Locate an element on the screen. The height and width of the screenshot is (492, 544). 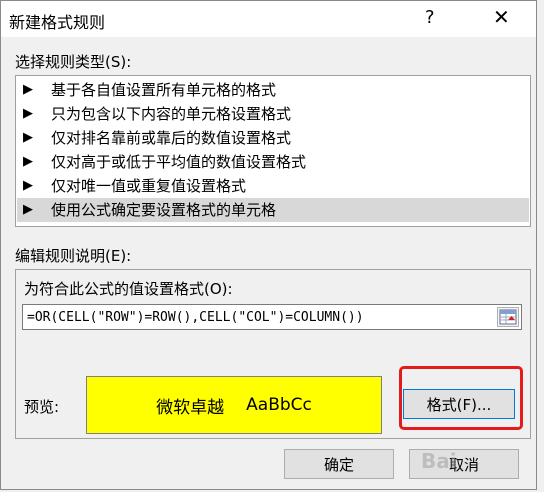
rule-type-item-top-bottom: ▶ 仅对排名靠前或靠后的数值设置格式 is located at coordinates (273, 138).